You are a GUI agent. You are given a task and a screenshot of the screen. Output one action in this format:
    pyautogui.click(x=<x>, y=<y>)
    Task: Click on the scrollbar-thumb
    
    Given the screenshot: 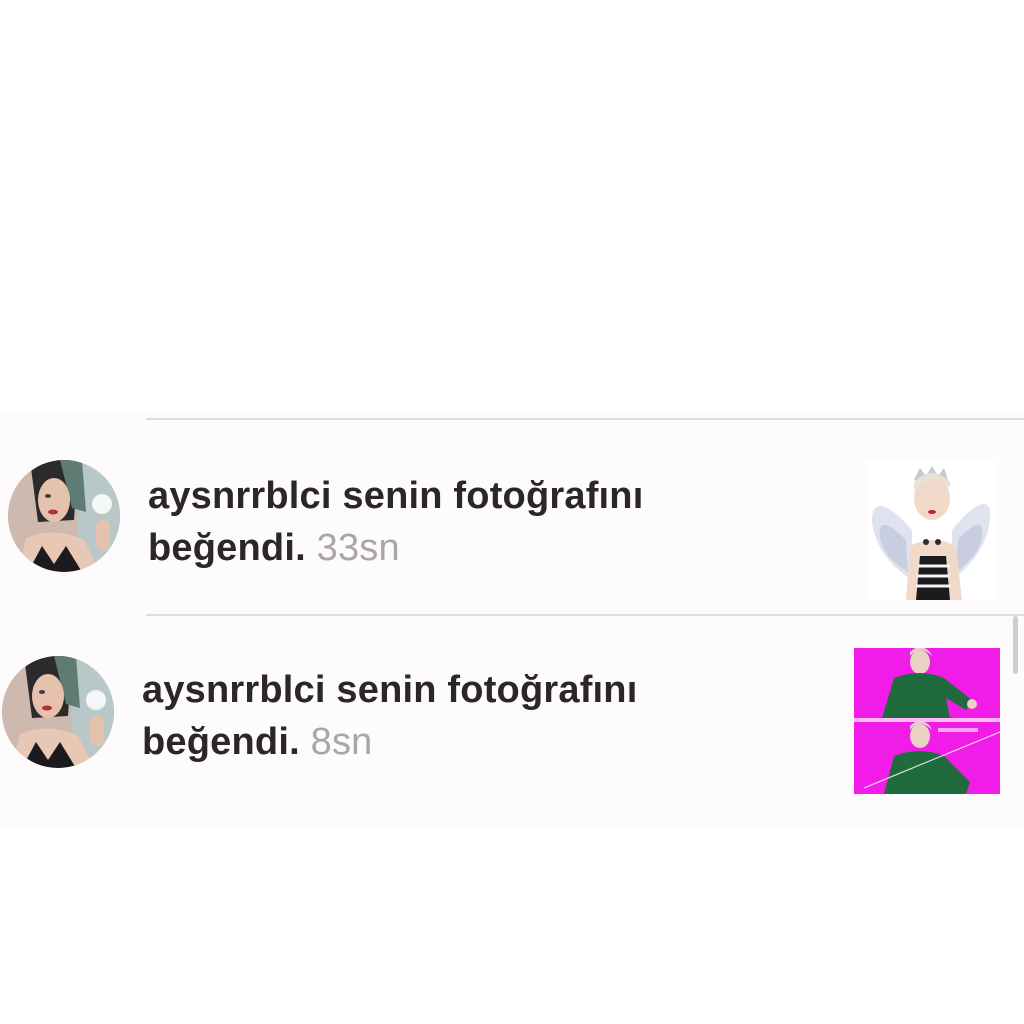 What is the action you would take?
    pyautogui.click(x=1015, y=645)
    